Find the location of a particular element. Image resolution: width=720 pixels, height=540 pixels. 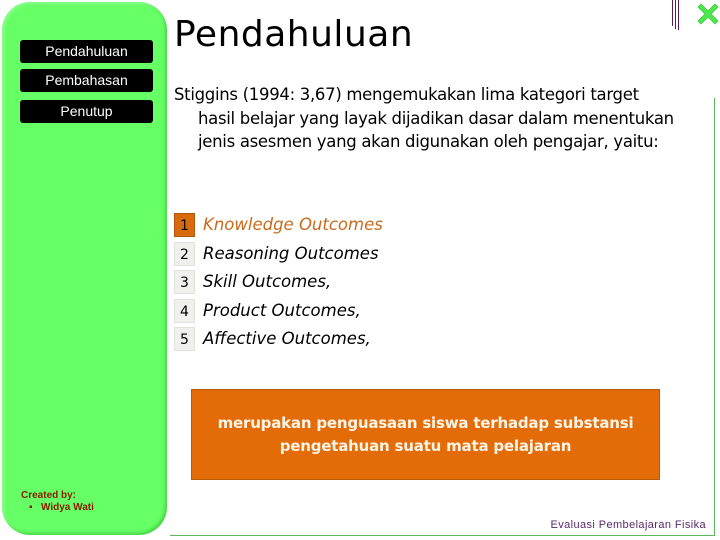

nav-button-penutup: Penutup is located at coordinates (86, 111).